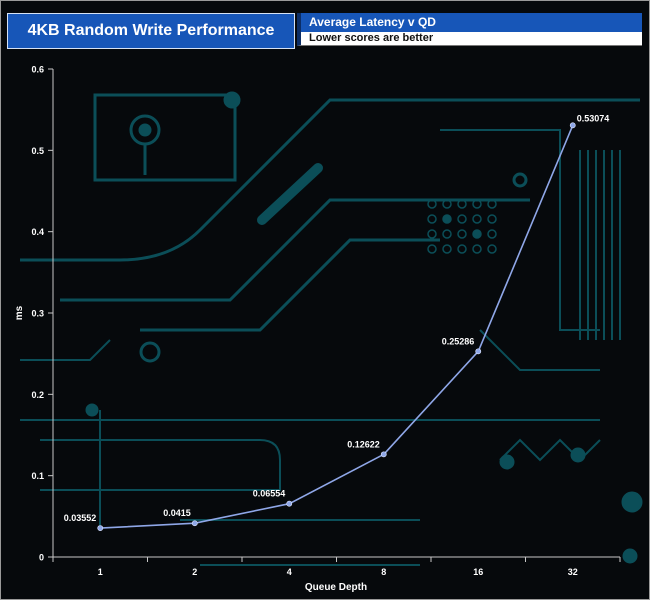 The width and height of the screenshot is (650, 600). I want to click on x-tick-label: 16, so click(478, 572).